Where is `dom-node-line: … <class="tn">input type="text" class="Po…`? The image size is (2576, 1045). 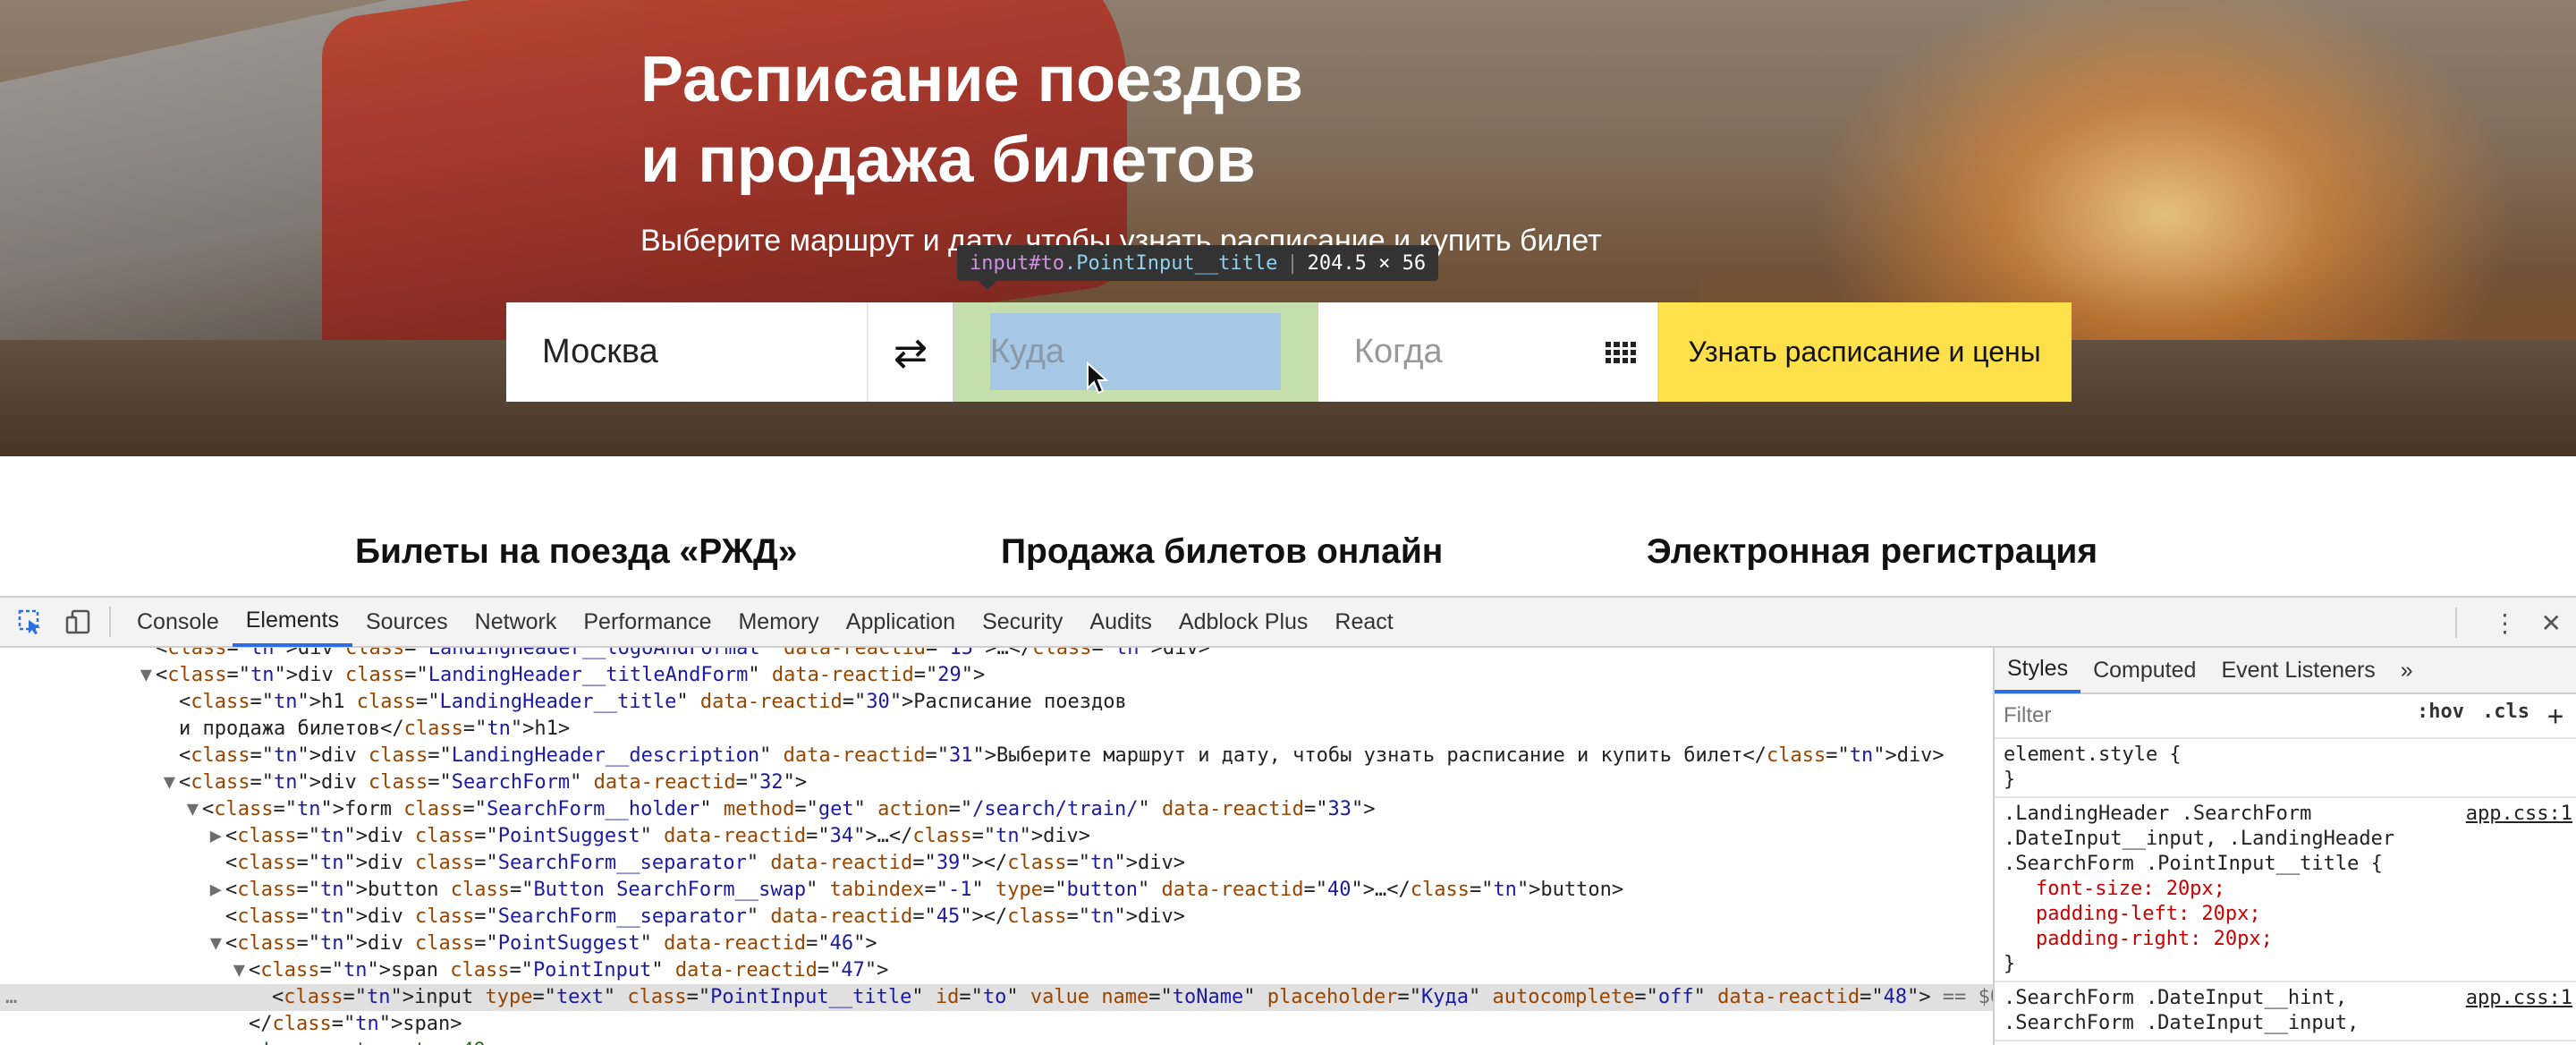 dom-node-line: … <class="tn">input type="text" class="Po… is located at coordinates (996, 998).